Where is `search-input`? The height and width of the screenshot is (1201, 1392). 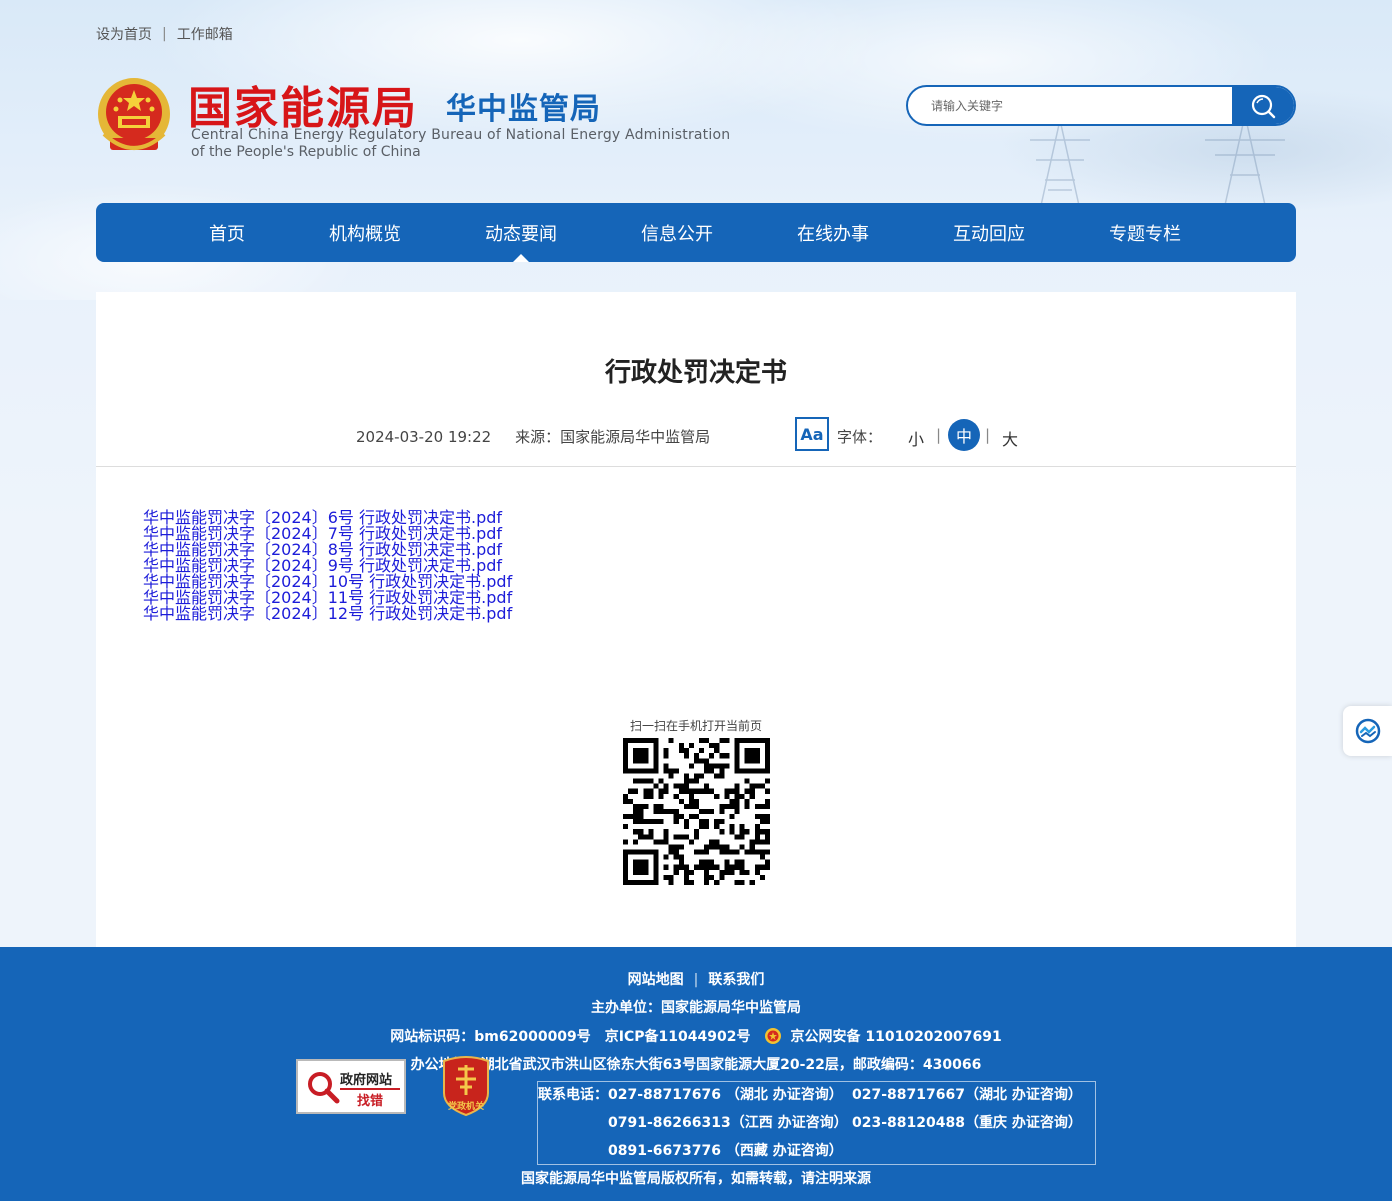 search-input is located at coordinates (1070, 105).